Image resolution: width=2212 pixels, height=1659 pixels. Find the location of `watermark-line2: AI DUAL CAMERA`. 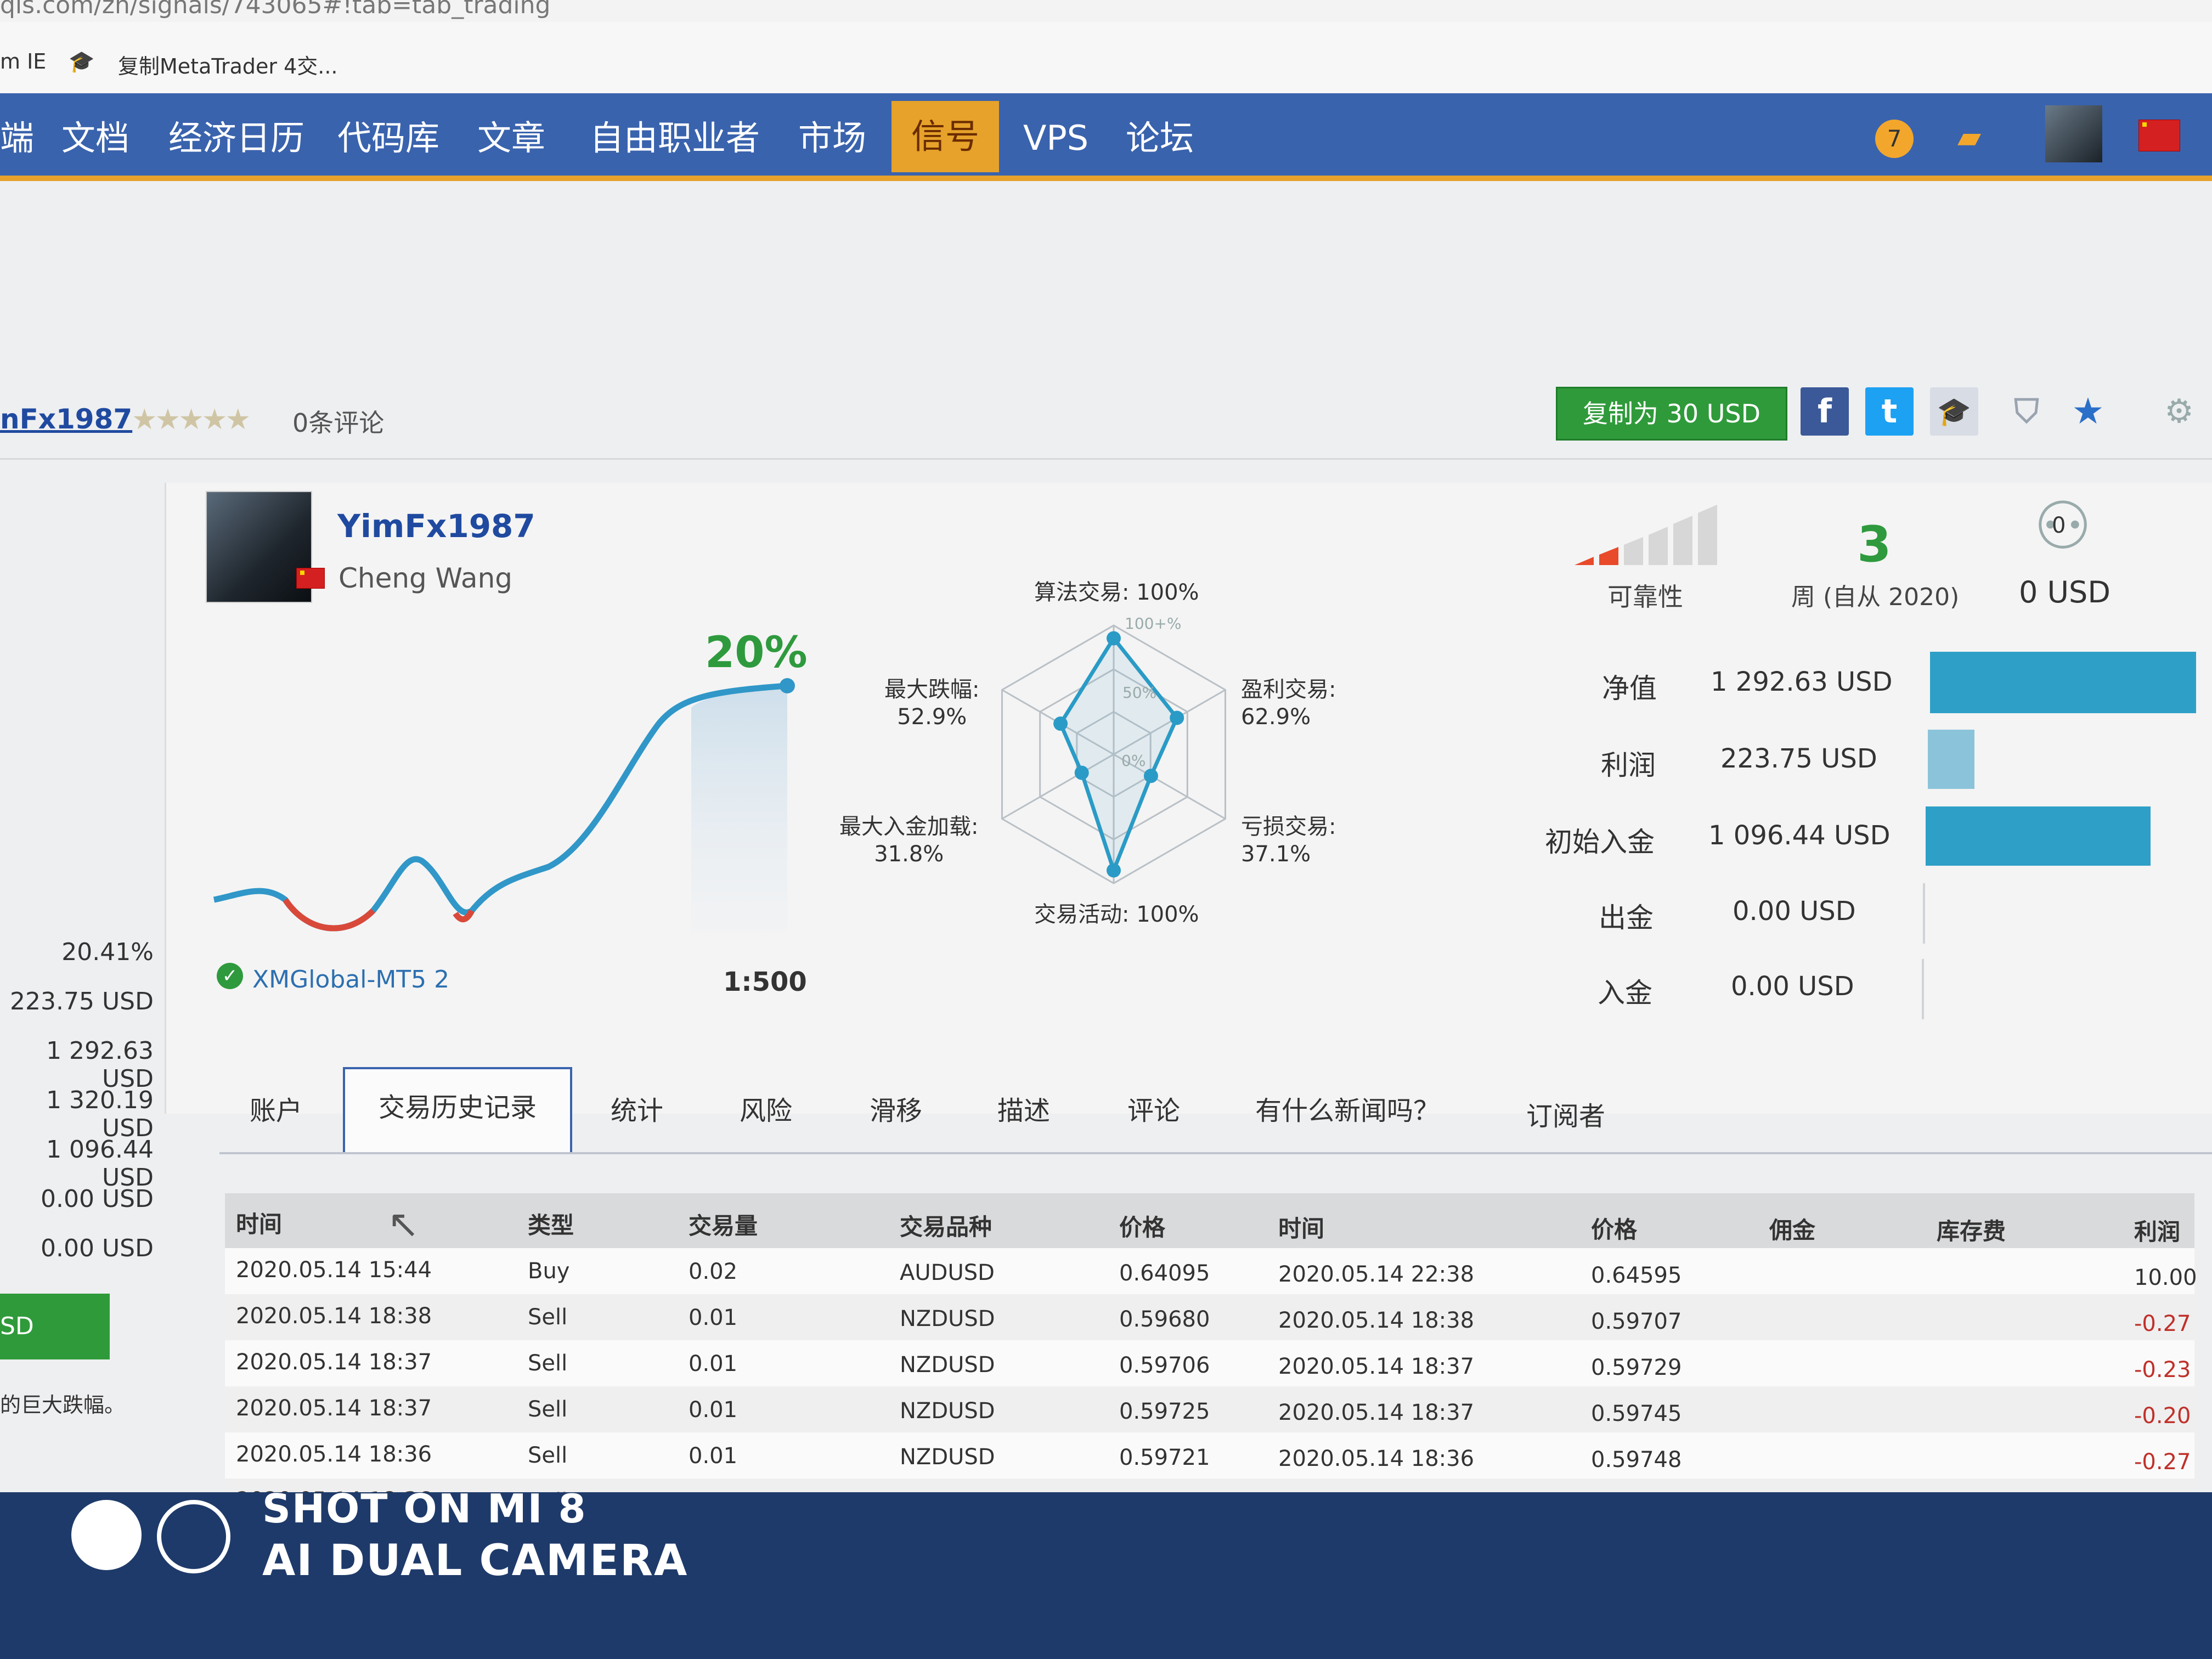

watermark-line2: AI DUAL CAMERA is located at coordinates (476, 1561).